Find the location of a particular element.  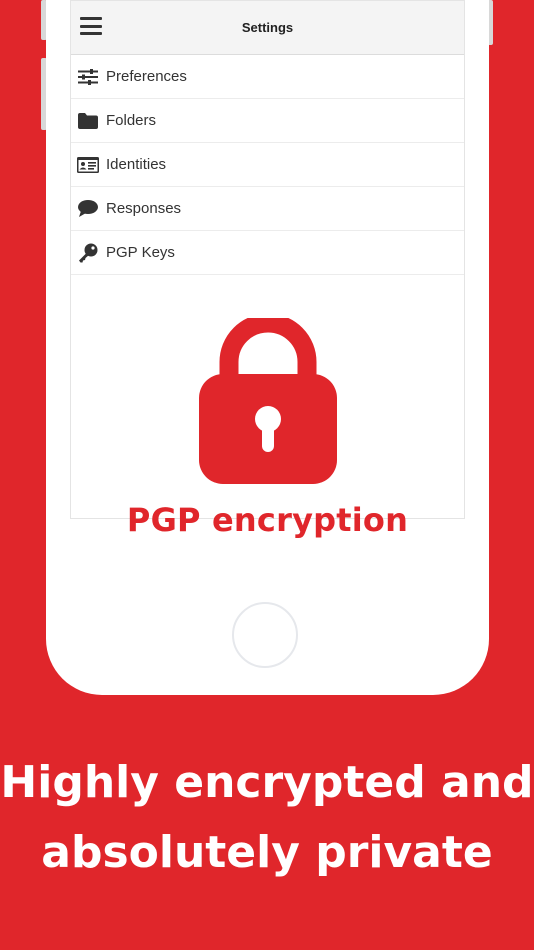

headline-line-1: Highly encrypted and is located at coordinates (267, 782).